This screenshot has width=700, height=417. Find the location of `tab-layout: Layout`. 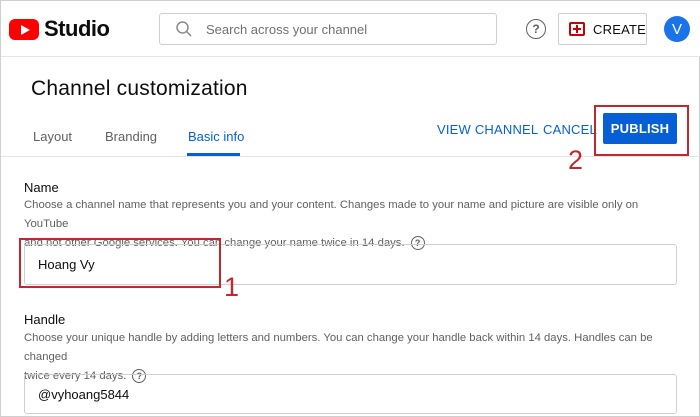

tab-layout: Layout is located at coordinates (52, 136).